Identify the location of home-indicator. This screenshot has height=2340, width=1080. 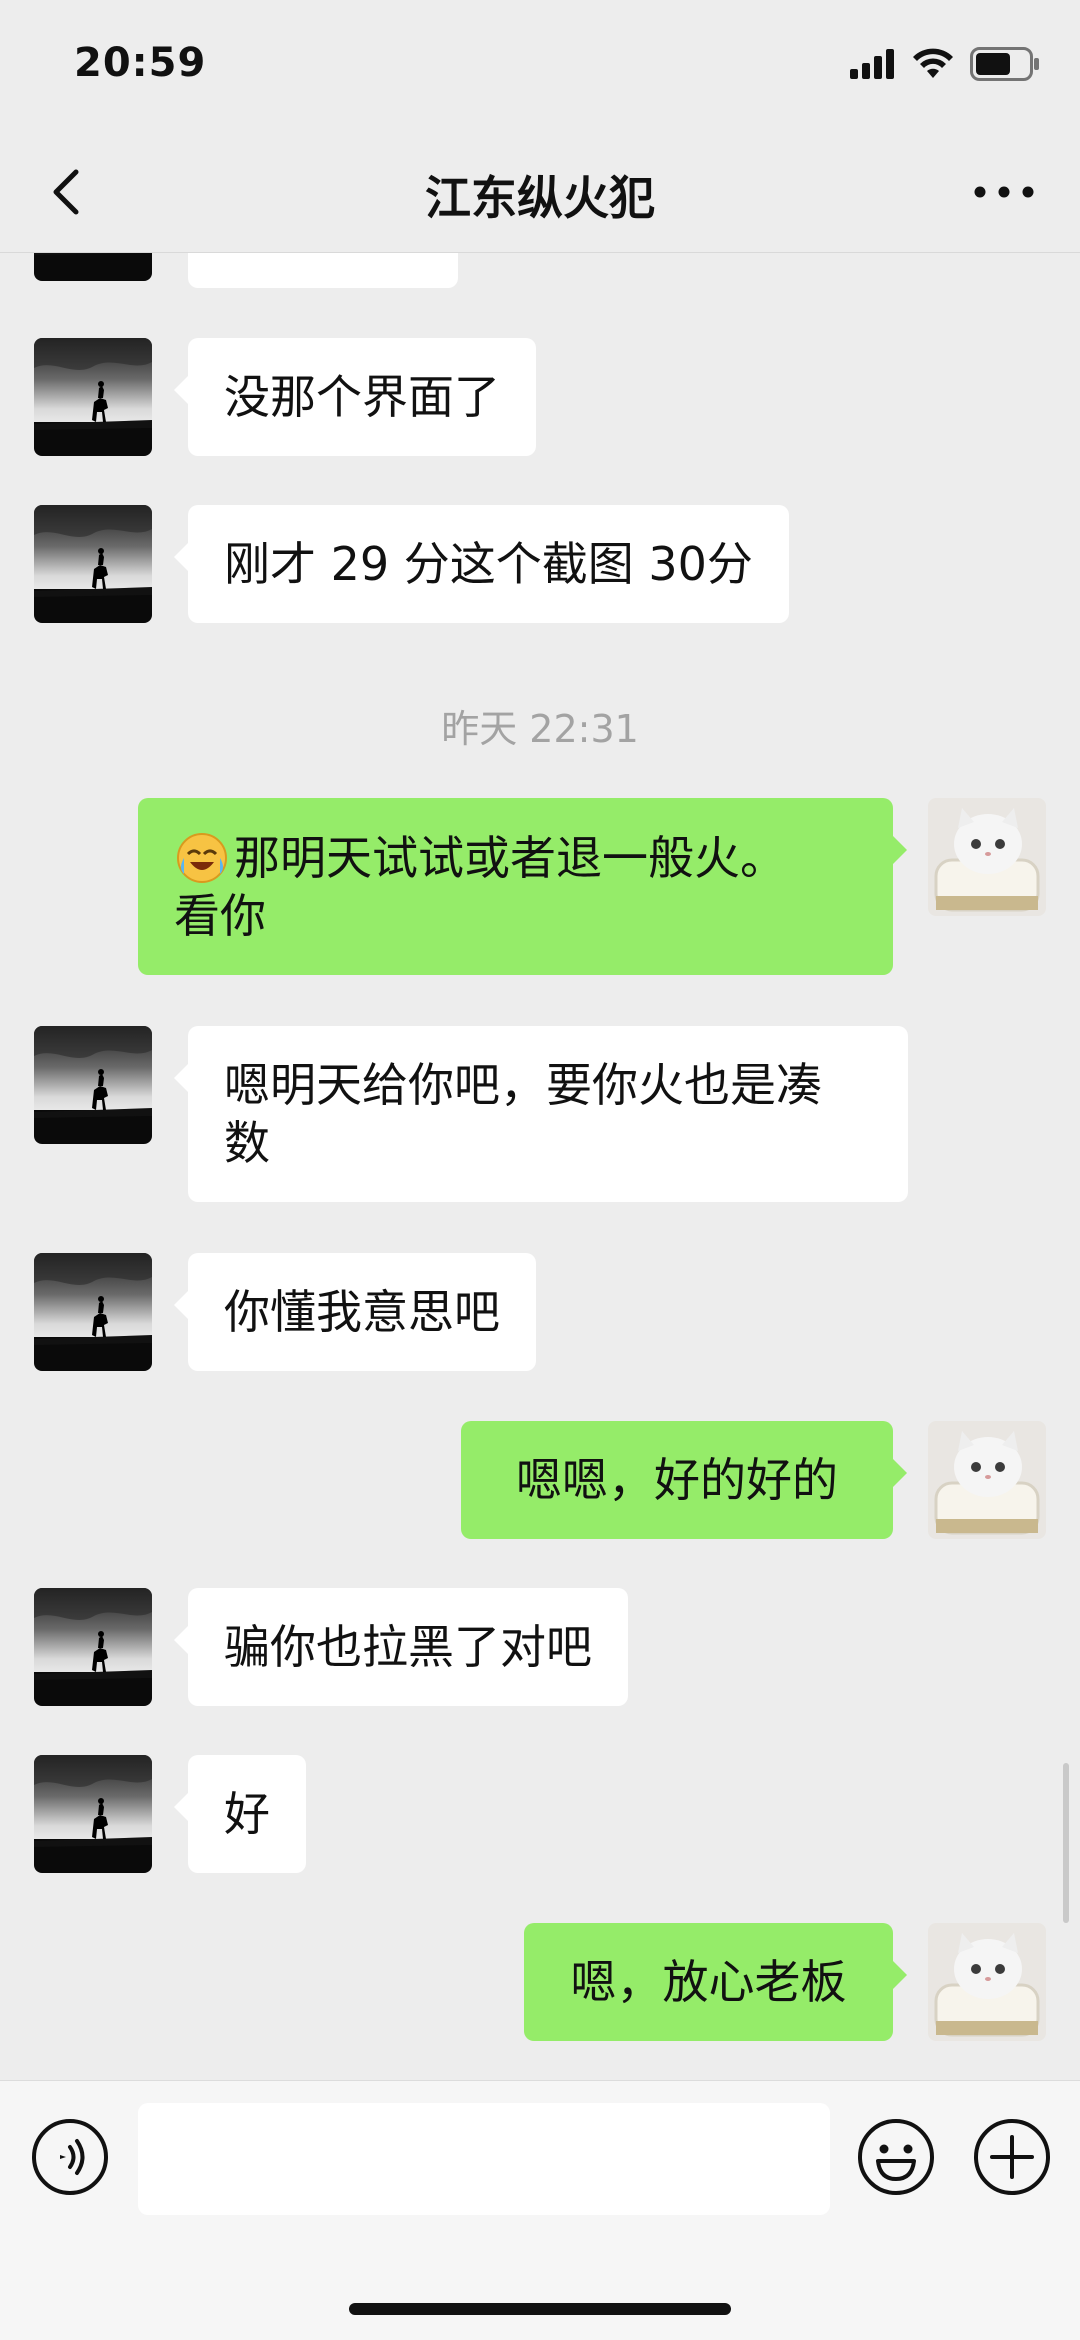
(540, 2309).